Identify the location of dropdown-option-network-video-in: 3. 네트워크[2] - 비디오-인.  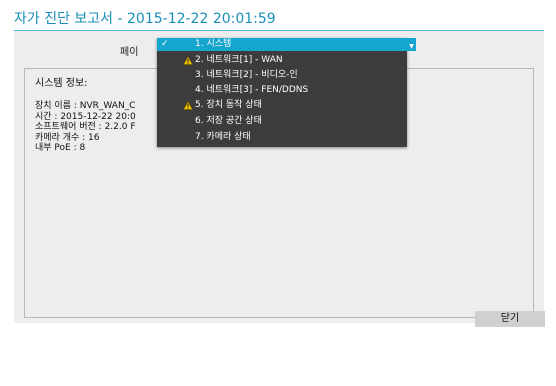
(282, 75).